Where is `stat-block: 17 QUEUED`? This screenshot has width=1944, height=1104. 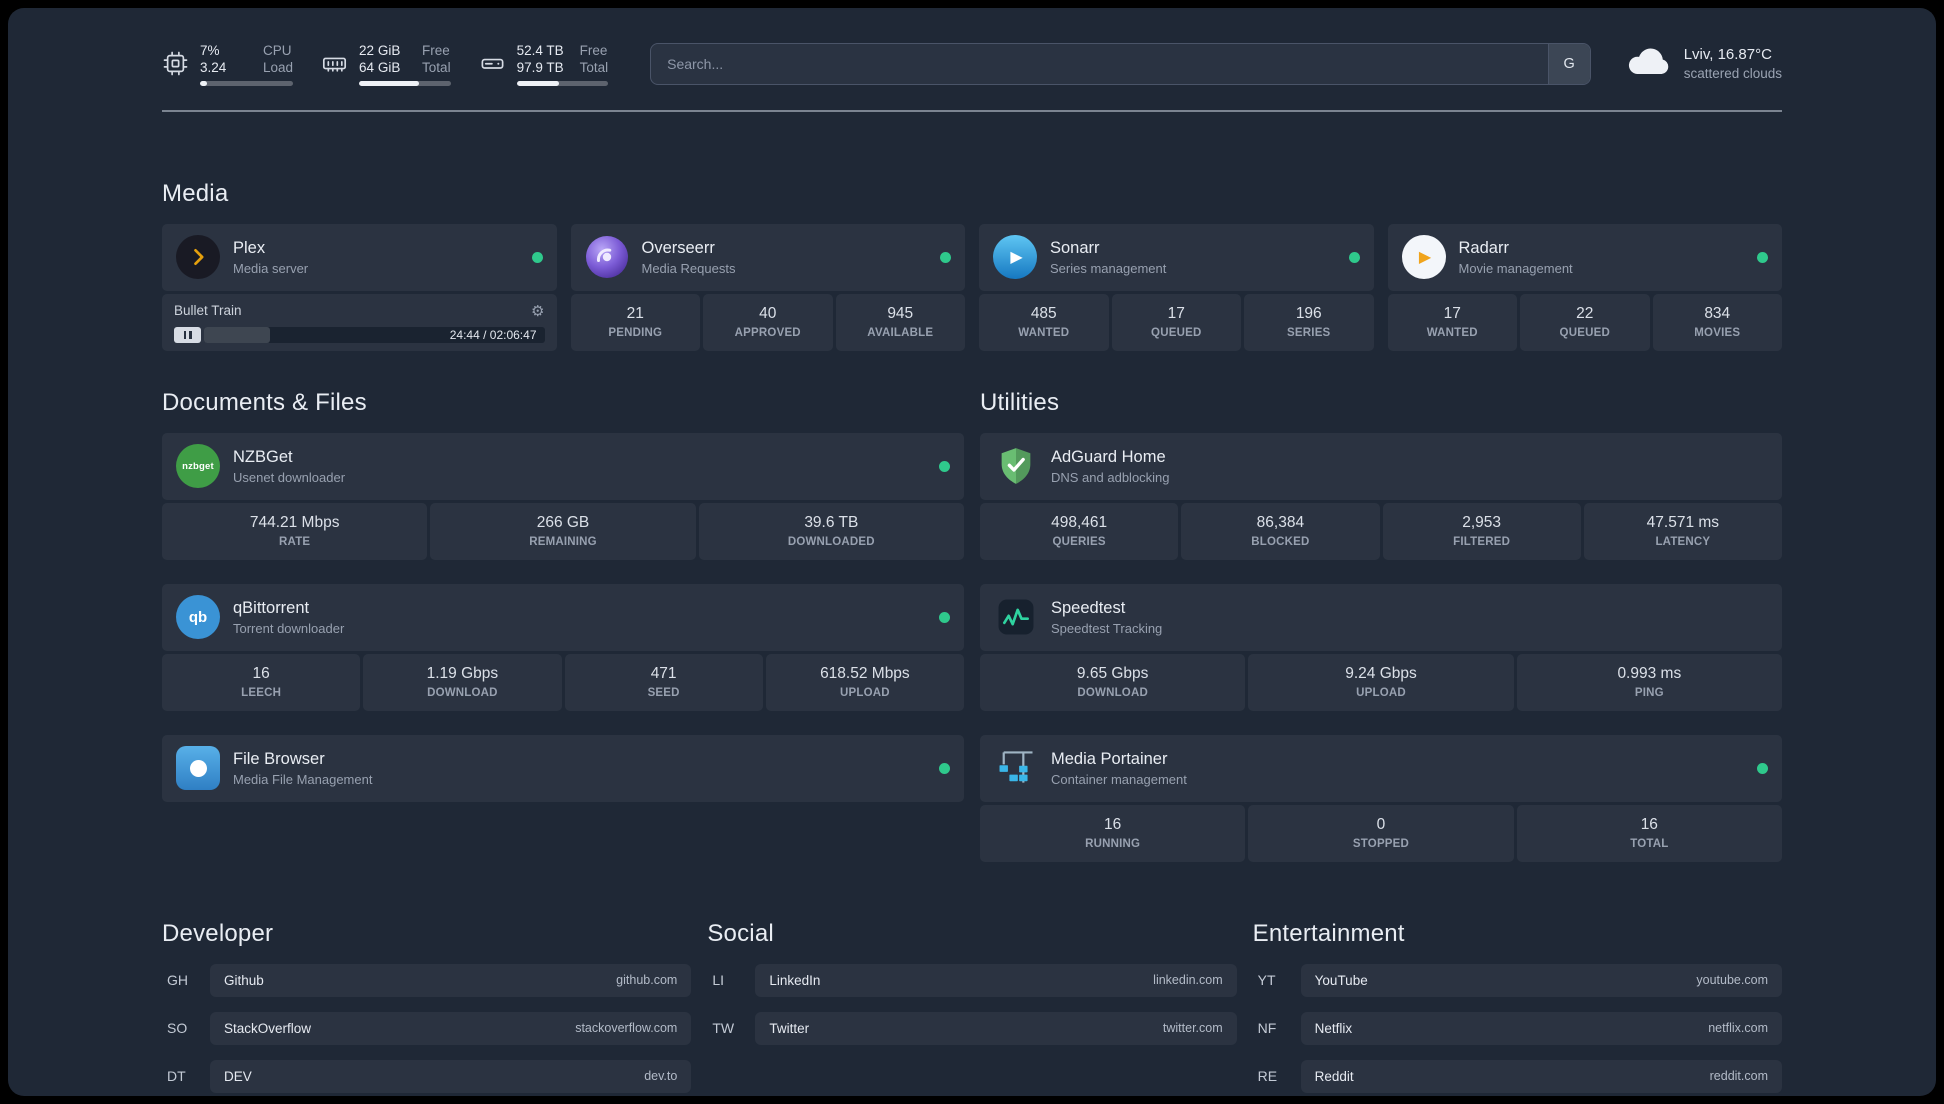 stat-block: 17 QUEUED is located at coordinates (1176, 322).